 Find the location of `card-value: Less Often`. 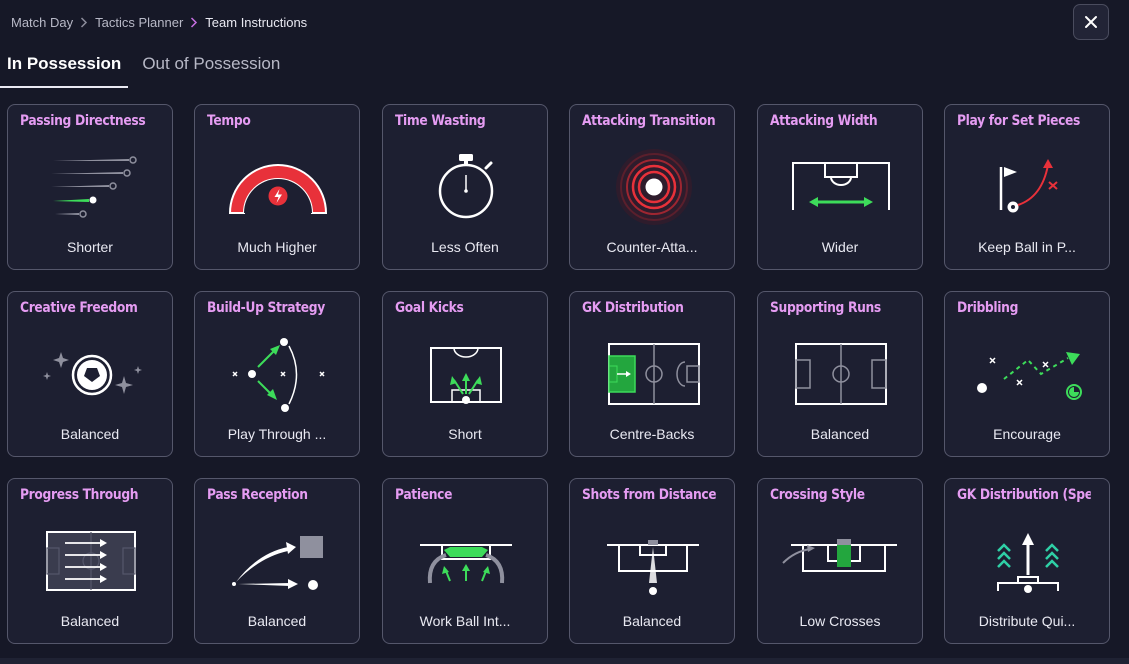

card-value: Less Often is located at coordinates (465, 247).